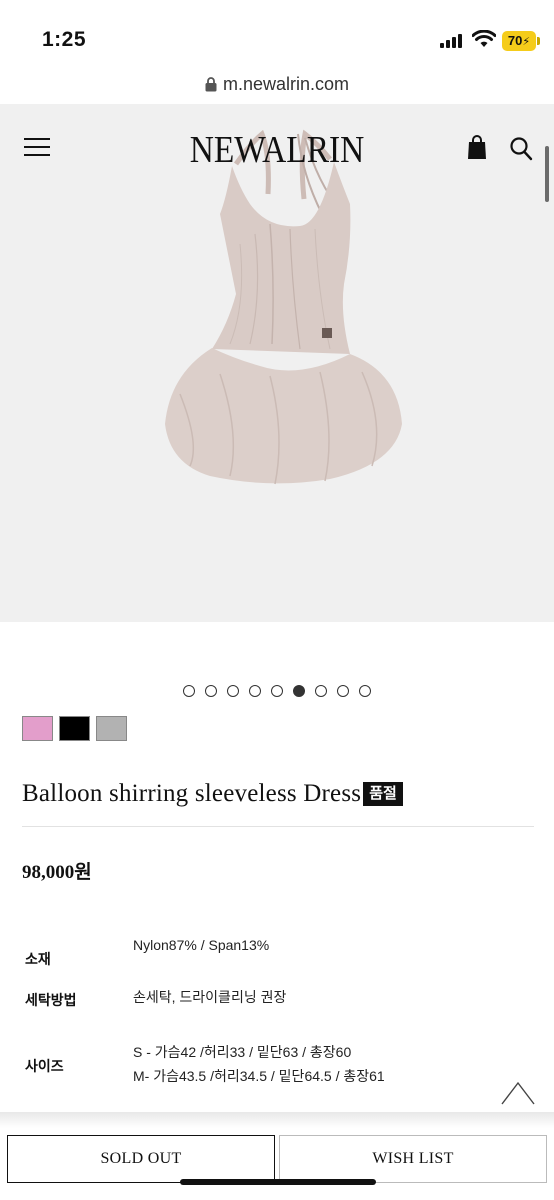 Image resolution: width=554 pixels, height=1200 pixels. I want to click on size-label: 사이즈, so click(44, 1066).